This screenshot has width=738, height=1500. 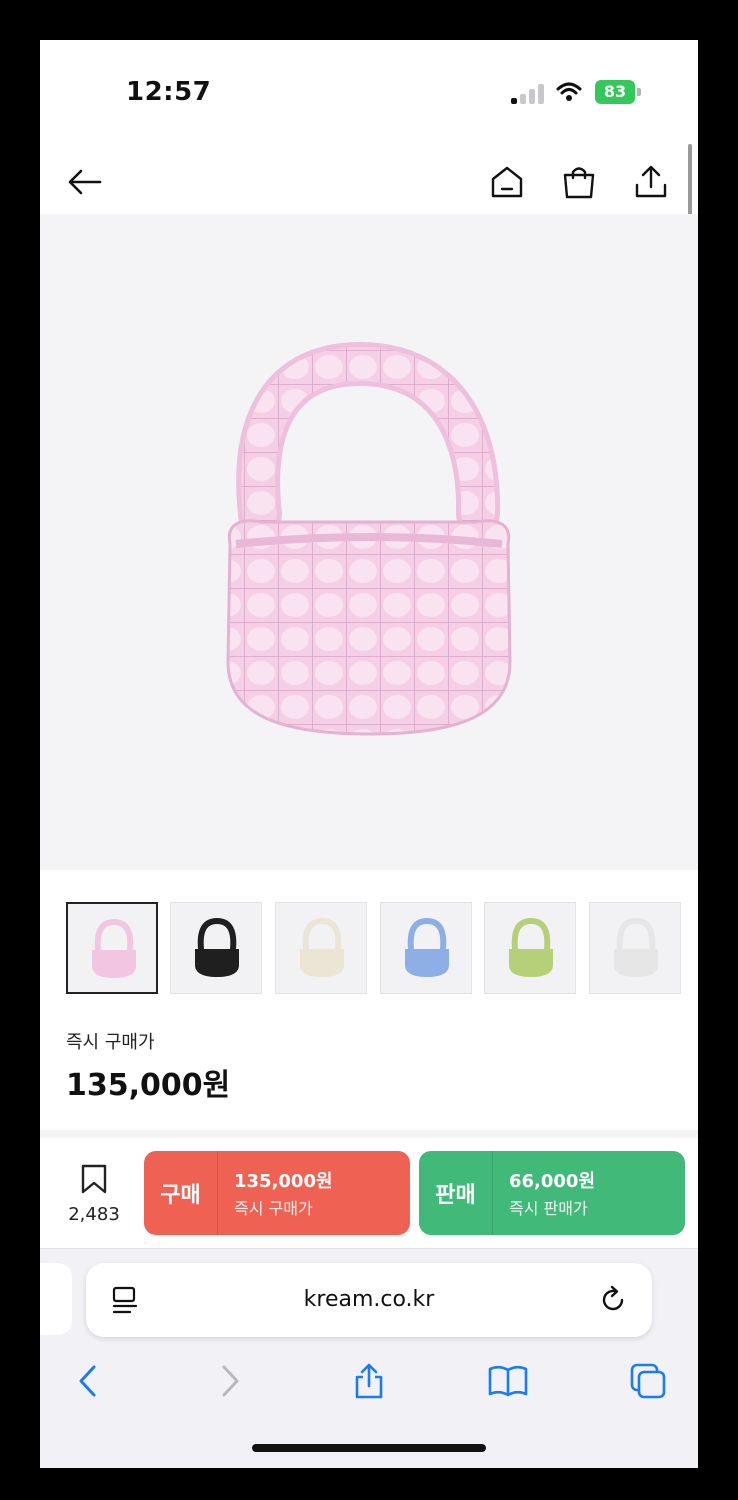 I want to click on cart-button, so click(x=579, y=182).